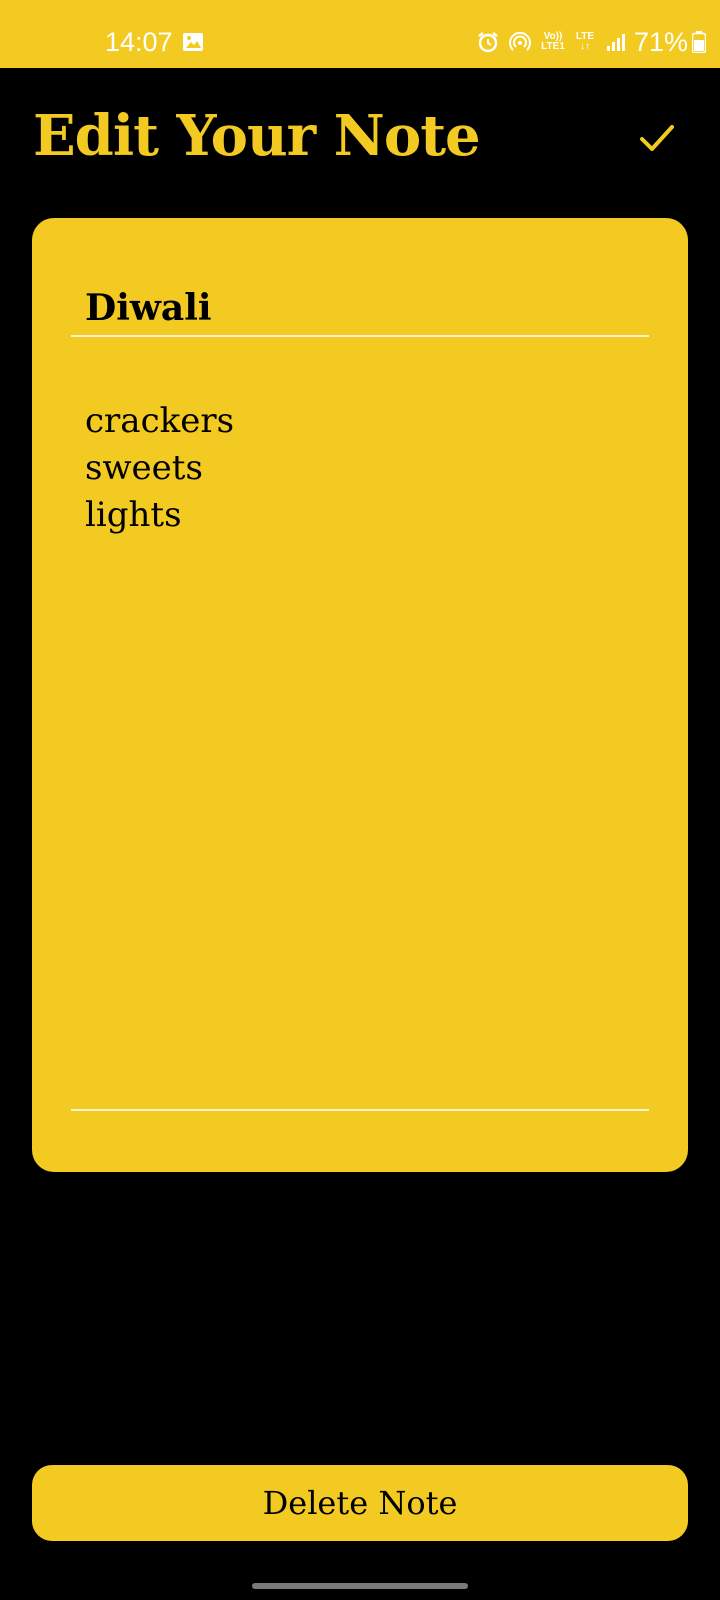  I want to click on battery-percent: 71%, so click(660, 42).